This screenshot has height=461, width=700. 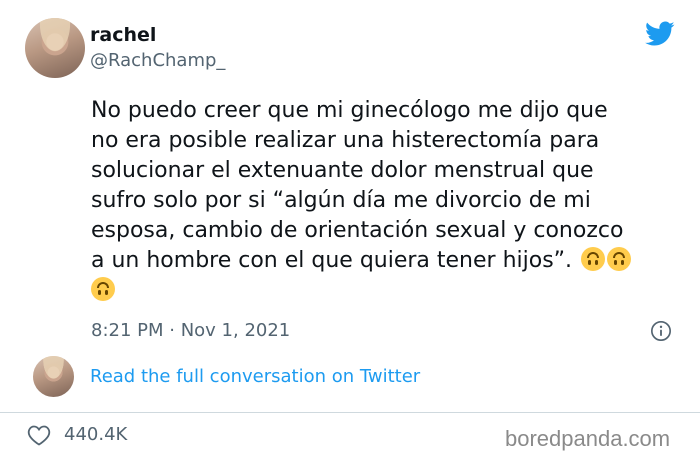 What do you see at coordinates (190, 330) in the screenshot?
I see `tweet-timestamp: 8:21 PM · Nov 1, 2021` at bounding box center [190, 330].